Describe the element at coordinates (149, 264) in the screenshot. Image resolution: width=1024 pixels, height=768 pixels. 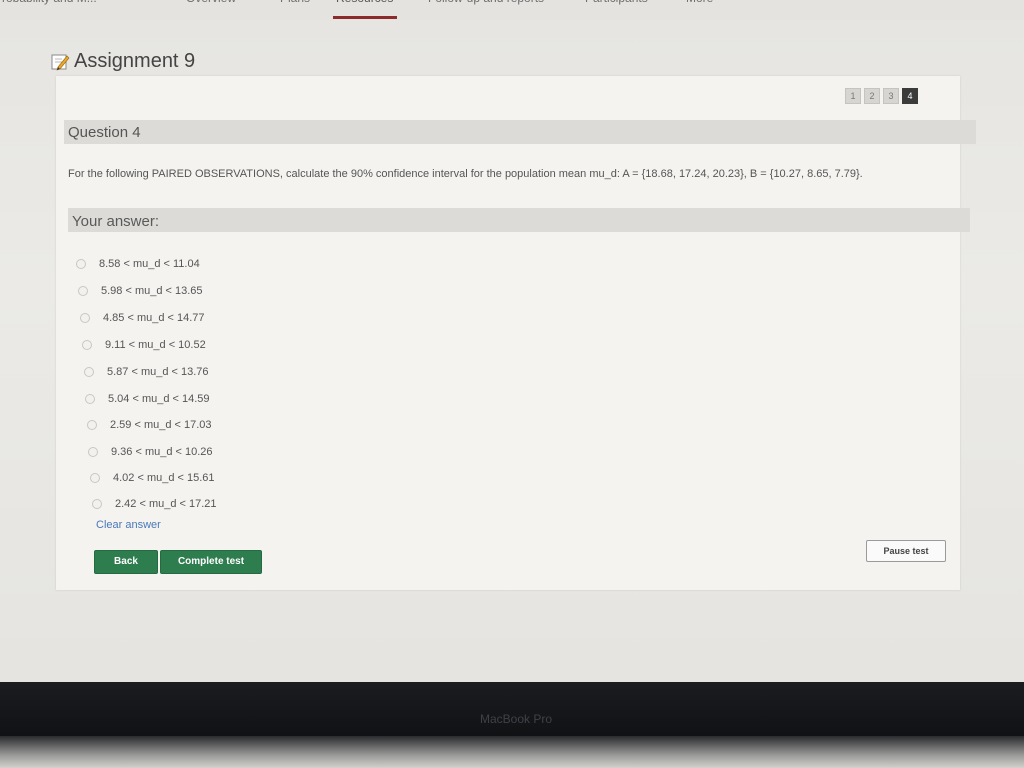
I see `answer-option-label: 8.58 < mu_d < 11.04` at that location.